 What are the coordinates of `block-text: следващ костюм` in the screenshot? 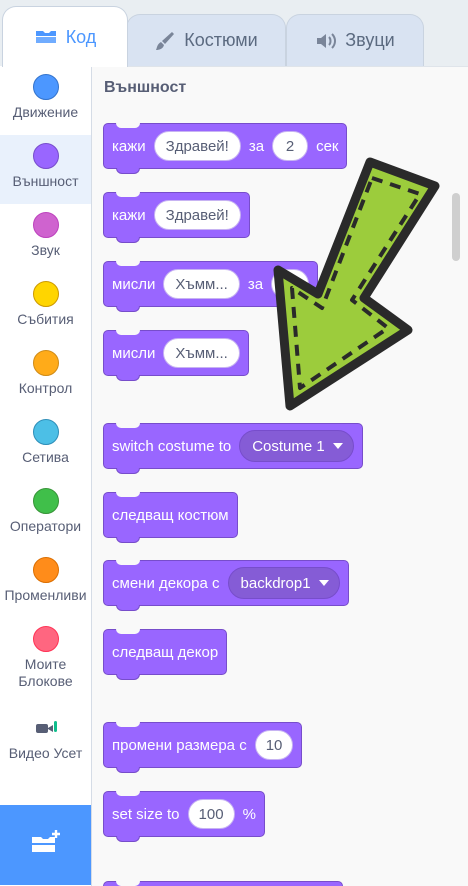 It's located at (170, 515).